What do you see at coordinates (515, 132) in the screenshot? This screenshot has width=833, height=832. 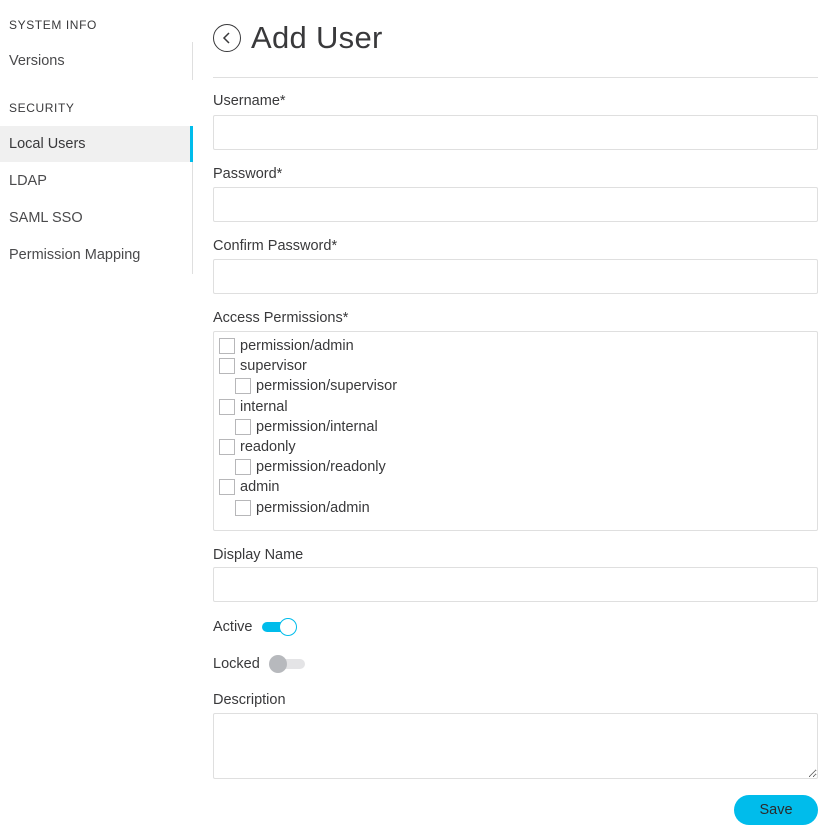 I see `username-input` at bounding box center [515, 132].